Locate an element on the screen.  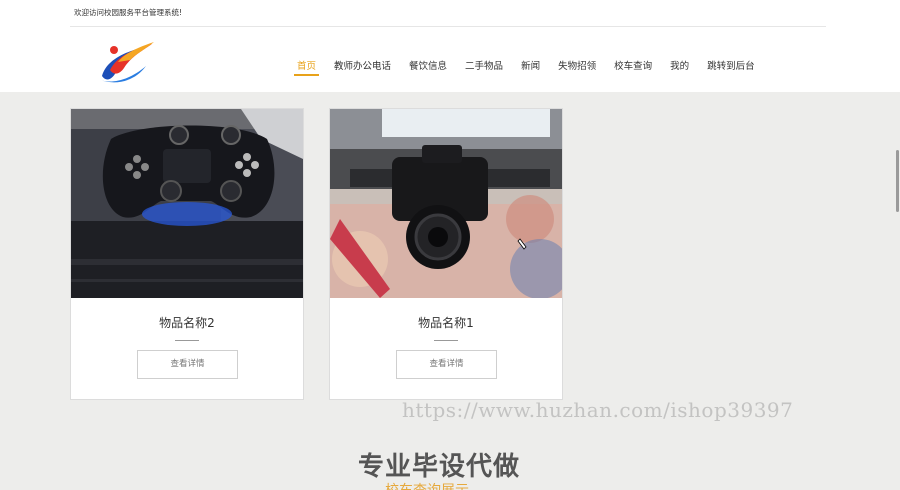
page-scrollbar is located at coordinates (896, 291).